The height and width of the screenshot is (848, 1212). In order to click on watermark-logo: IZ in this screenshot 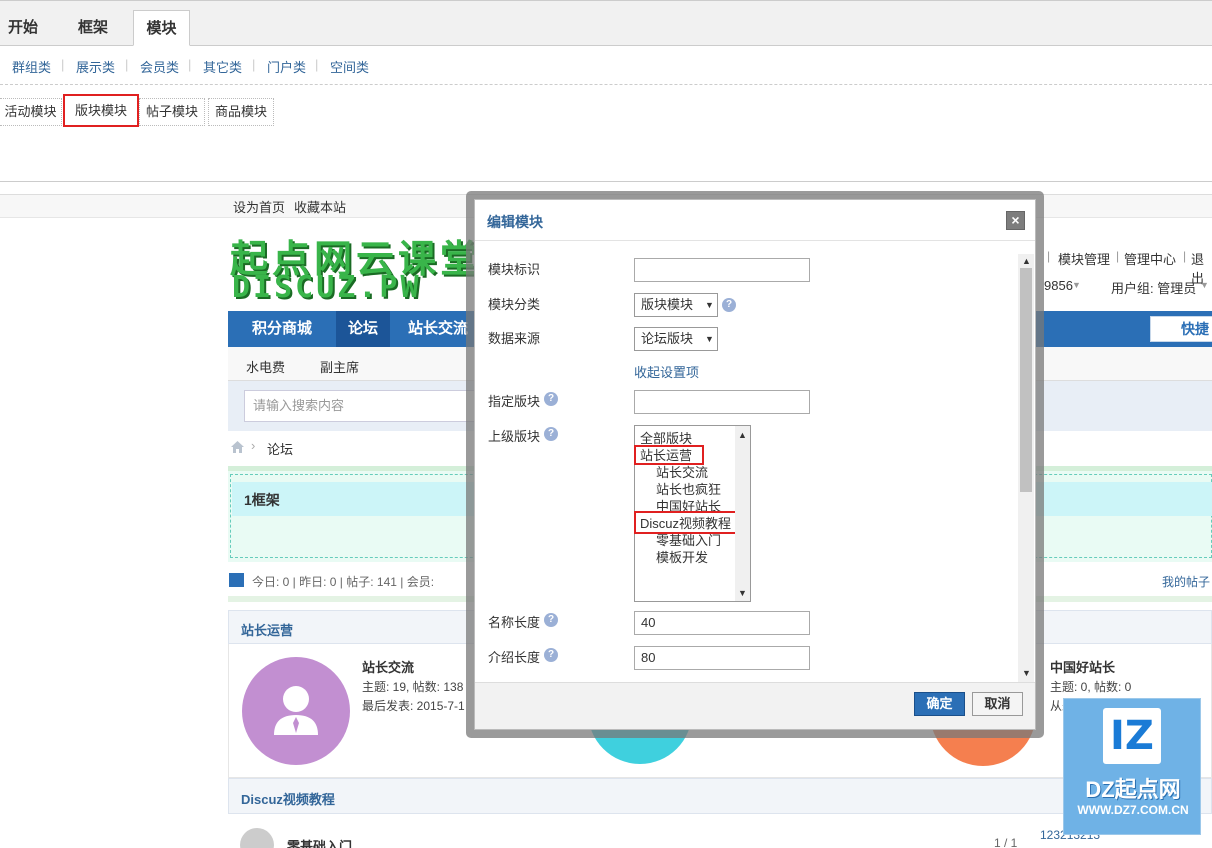, I will do `click(1132, 736)`.